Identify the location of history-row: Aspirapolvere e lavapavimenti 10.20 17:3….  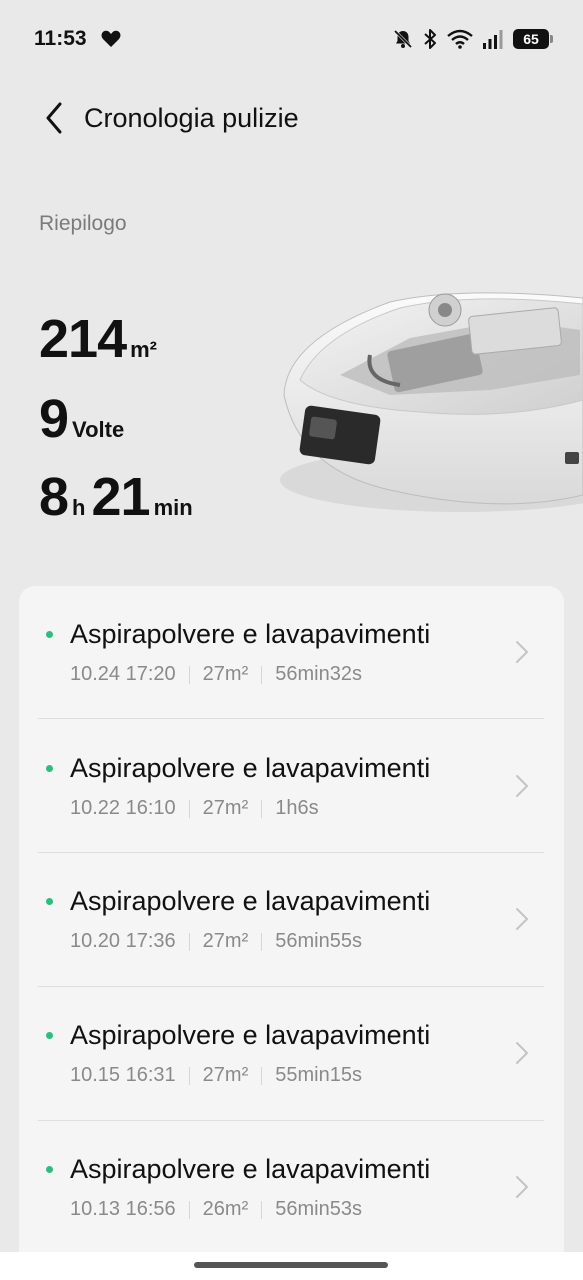
(291, 919).